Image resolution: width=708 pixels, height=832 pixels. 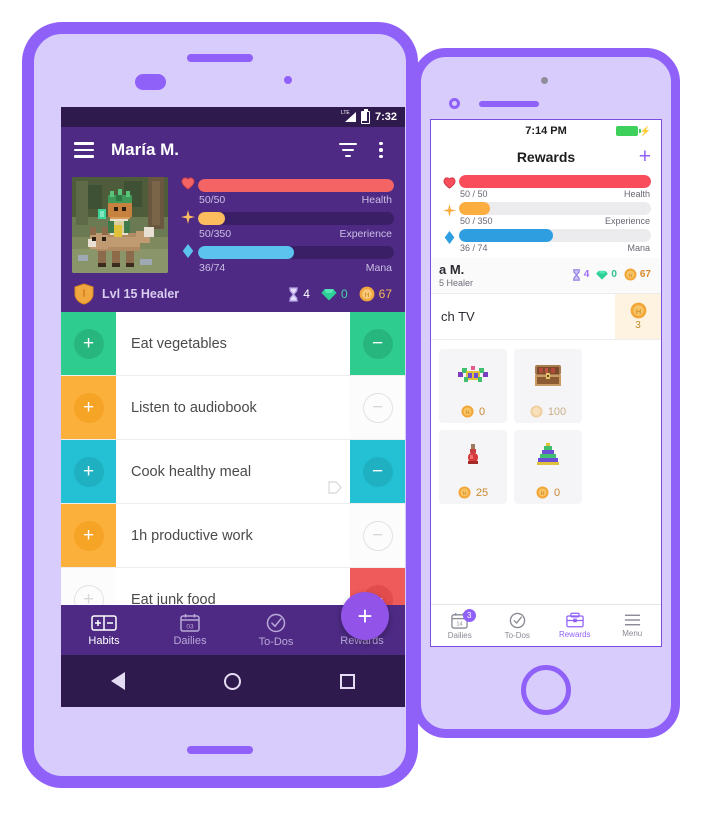 What do you see at coordinates (335, 489) in the screenshot?
I see `tag-icon` at bounding box center [335, 489].